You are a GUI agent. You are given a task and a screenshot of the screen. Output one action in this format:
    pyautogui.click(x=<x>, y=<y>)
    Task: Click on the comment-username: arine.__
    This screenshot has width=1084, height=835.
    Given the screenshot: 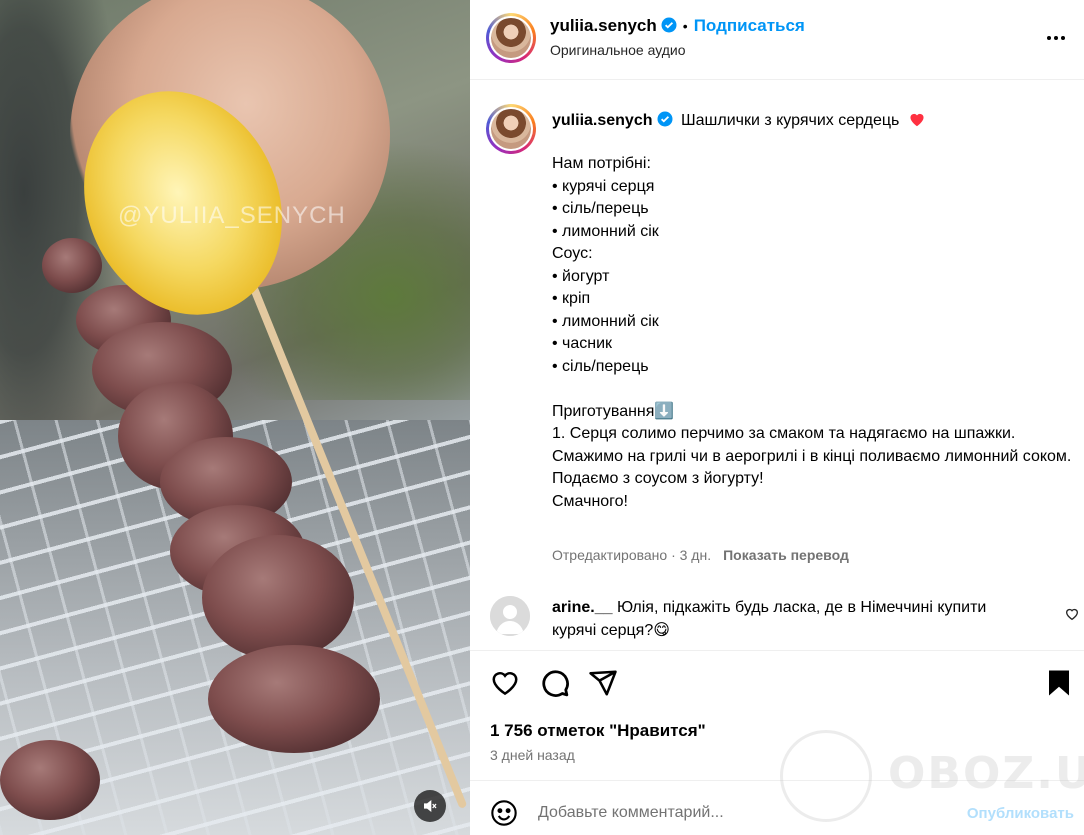 What is the action you would take?
    pyautogui.click(x=582, y=607)
    